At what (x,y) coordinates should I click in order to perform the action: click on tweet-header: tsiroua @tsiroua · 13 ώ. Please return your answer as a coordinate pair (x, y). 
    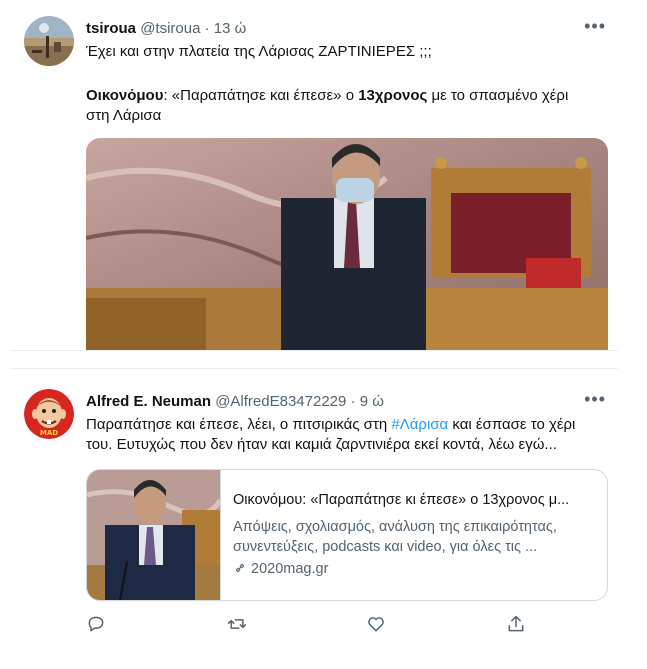
    Looking at the image, I should click on (166, 28).